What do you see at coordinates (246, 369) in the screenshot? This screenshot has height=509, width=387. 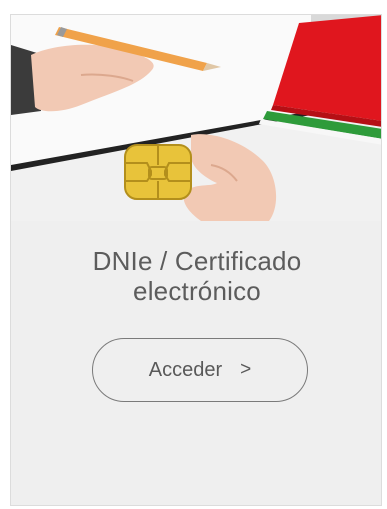 I see `chevron-right-icon: >` at bounding box center [246, 369].